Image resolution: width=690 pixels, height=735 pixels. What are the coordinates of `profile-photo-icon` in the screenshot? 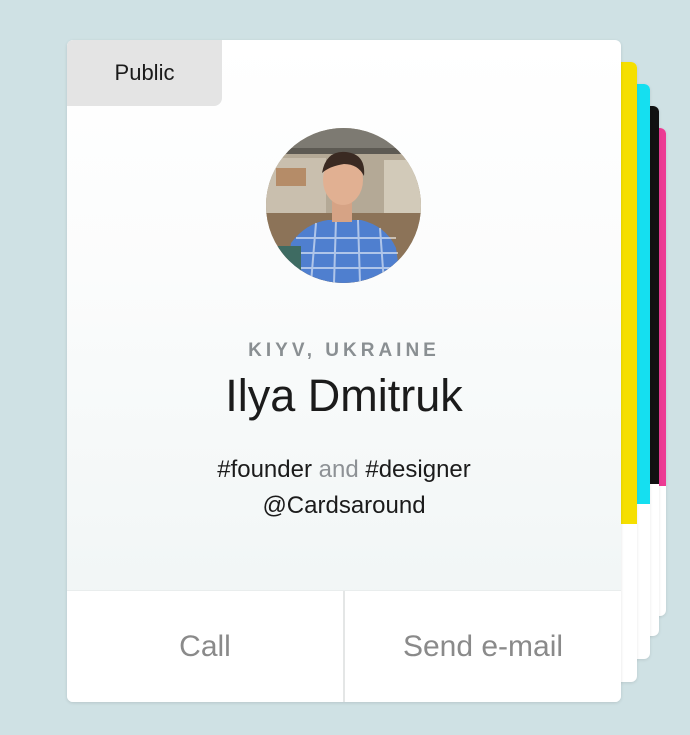 It's located at (343, 205).